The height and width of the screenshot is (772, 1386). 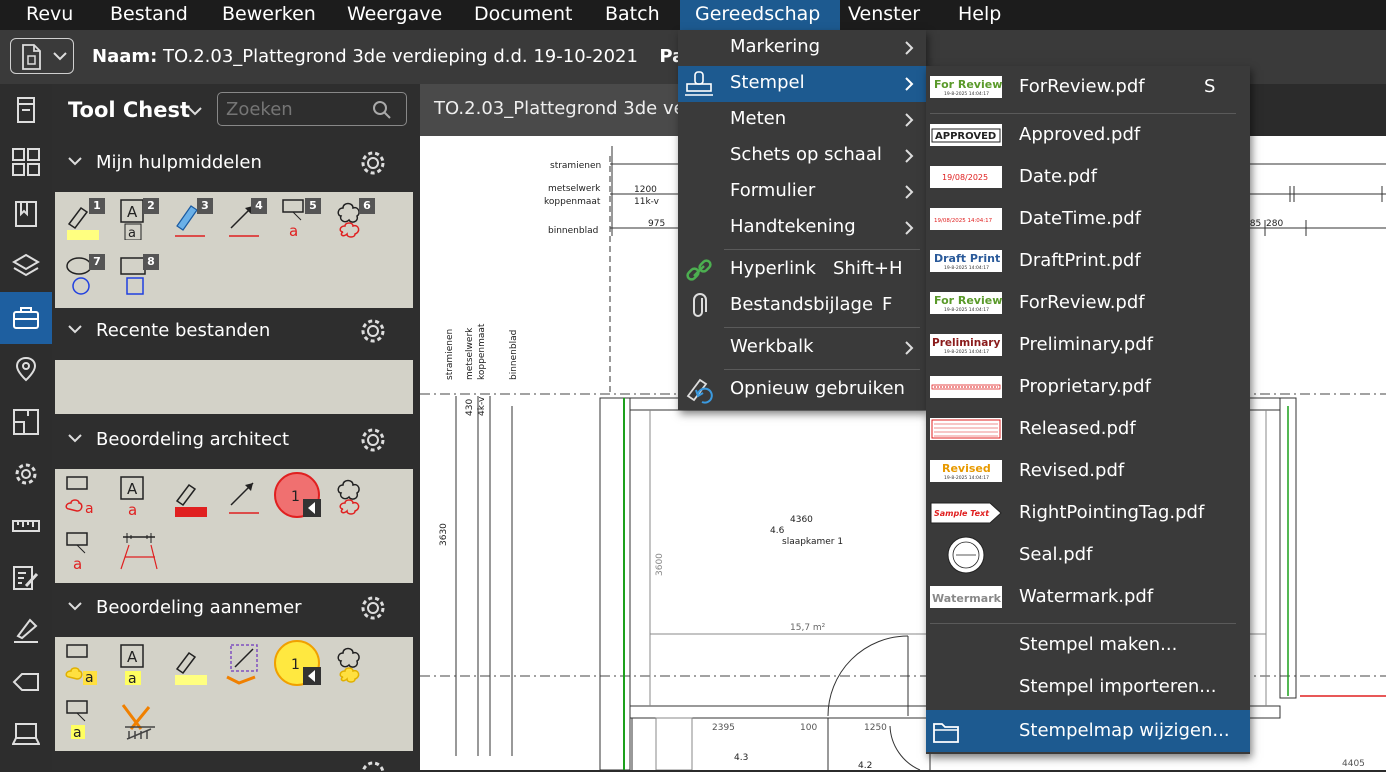 I want to click on rail-tool-chest, so click(x=26, y=318).